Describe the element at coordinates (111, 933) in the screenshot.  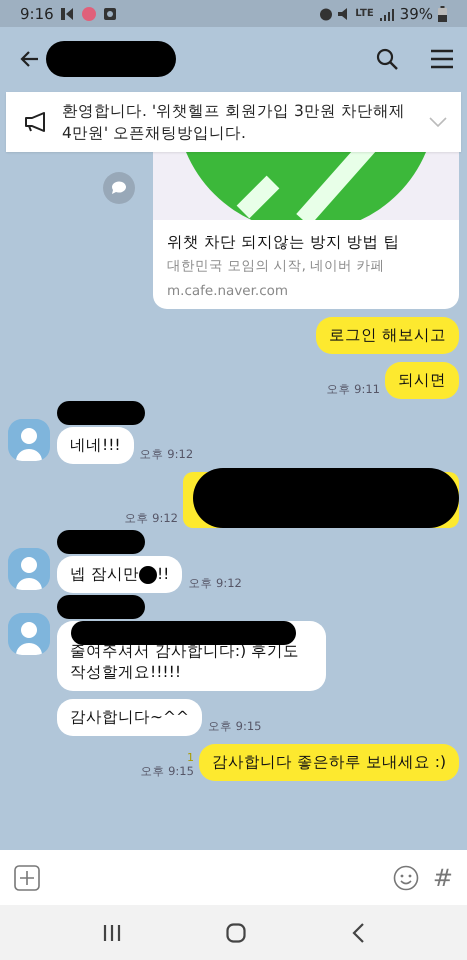
I see `recent-apps-icon` at that location.